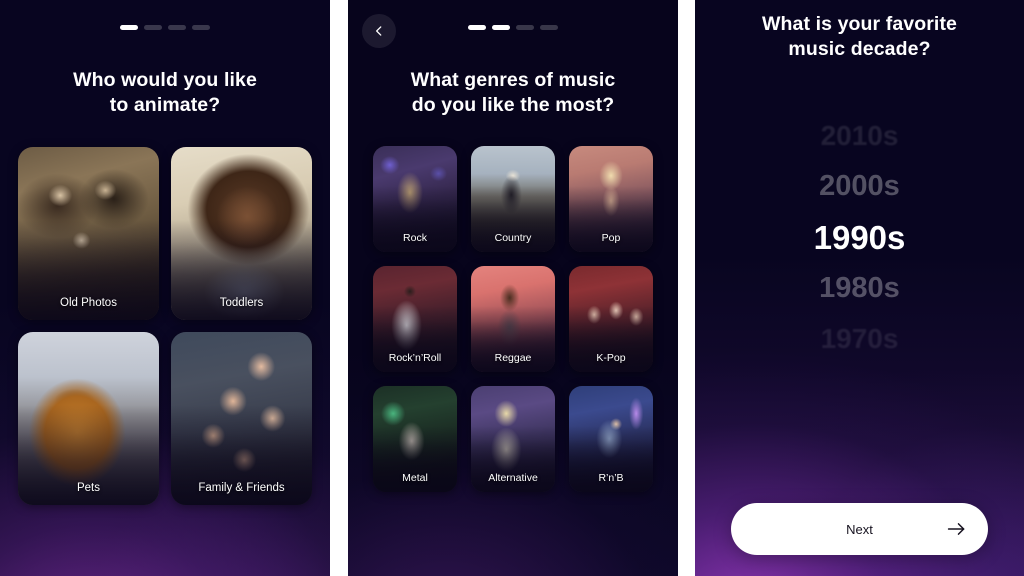  What do you see at coordinates (241, 487) in the screenshot?
I see `card-label: Family & Friends` at bounding box center [241, 487].